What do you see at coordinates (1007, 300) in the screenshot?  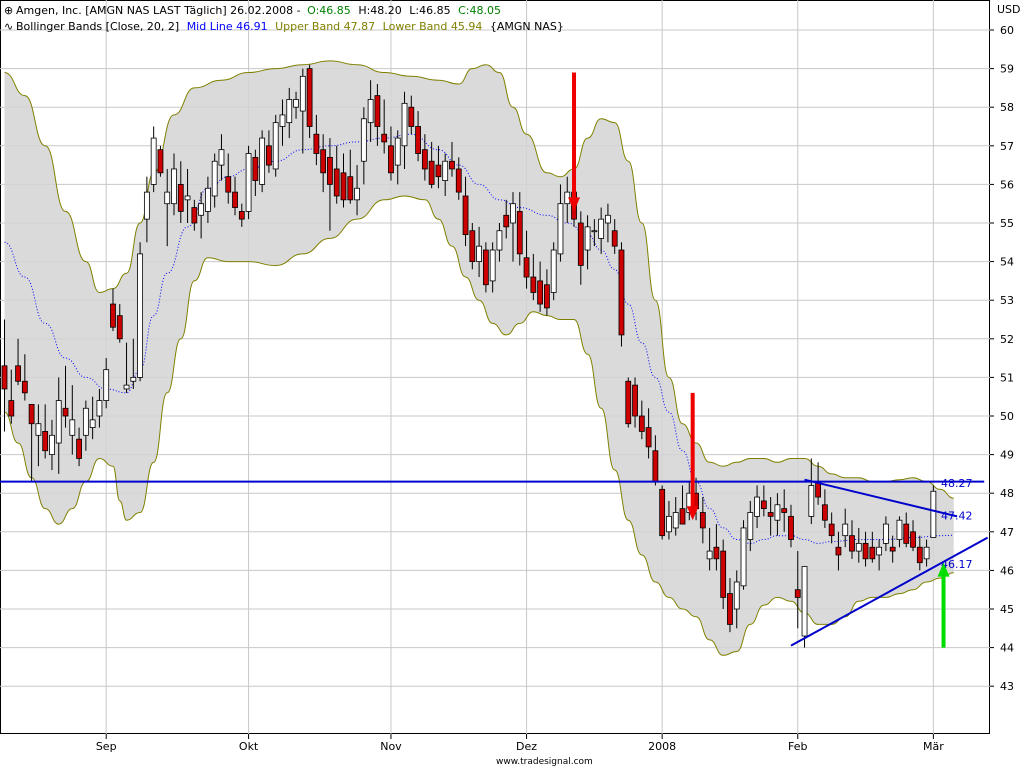 I see `y-tick-label: 53` at bounding box center [1007, 300].